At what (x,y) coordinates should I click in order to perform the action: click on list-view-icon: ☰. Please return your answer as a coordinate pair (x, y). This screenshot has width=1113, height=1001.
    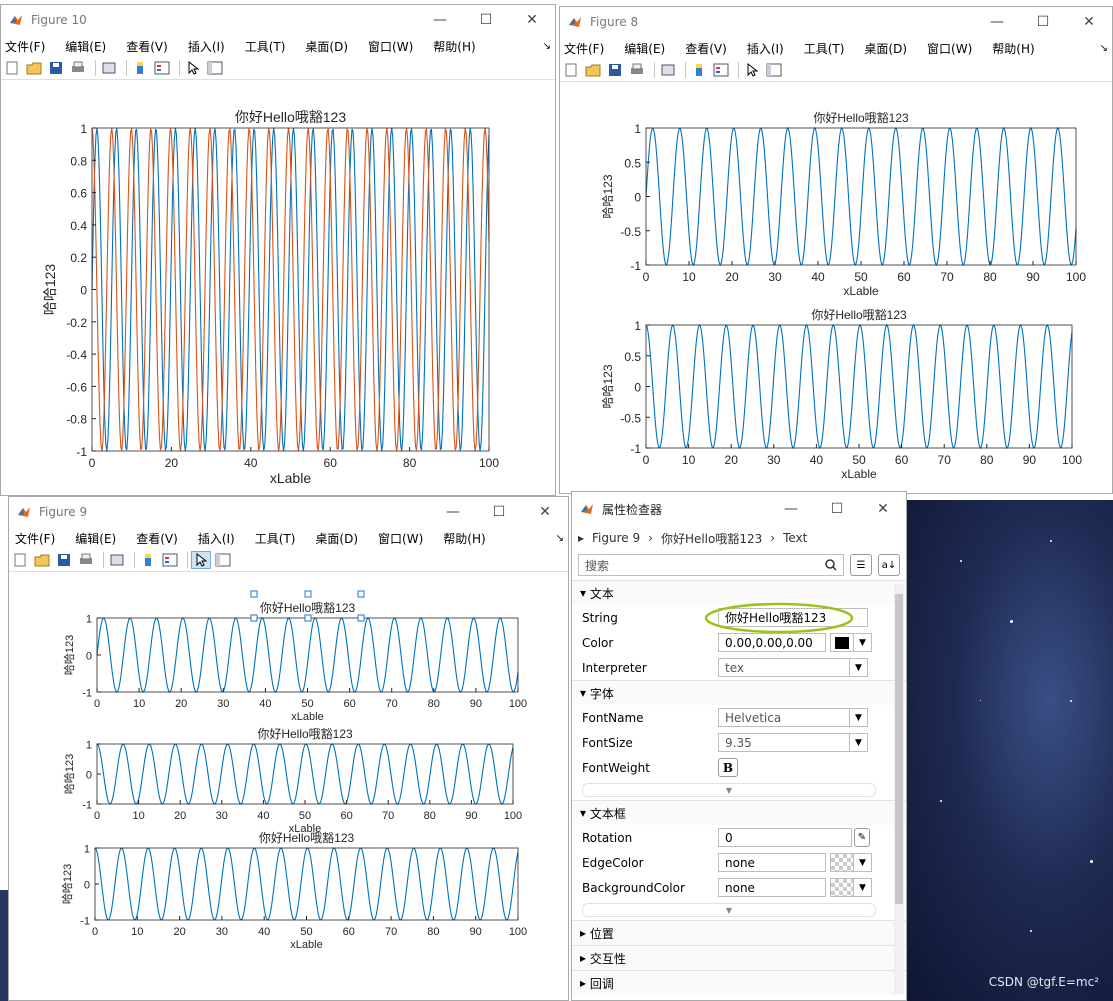
    Looking at the image, I should click on (861, 565).